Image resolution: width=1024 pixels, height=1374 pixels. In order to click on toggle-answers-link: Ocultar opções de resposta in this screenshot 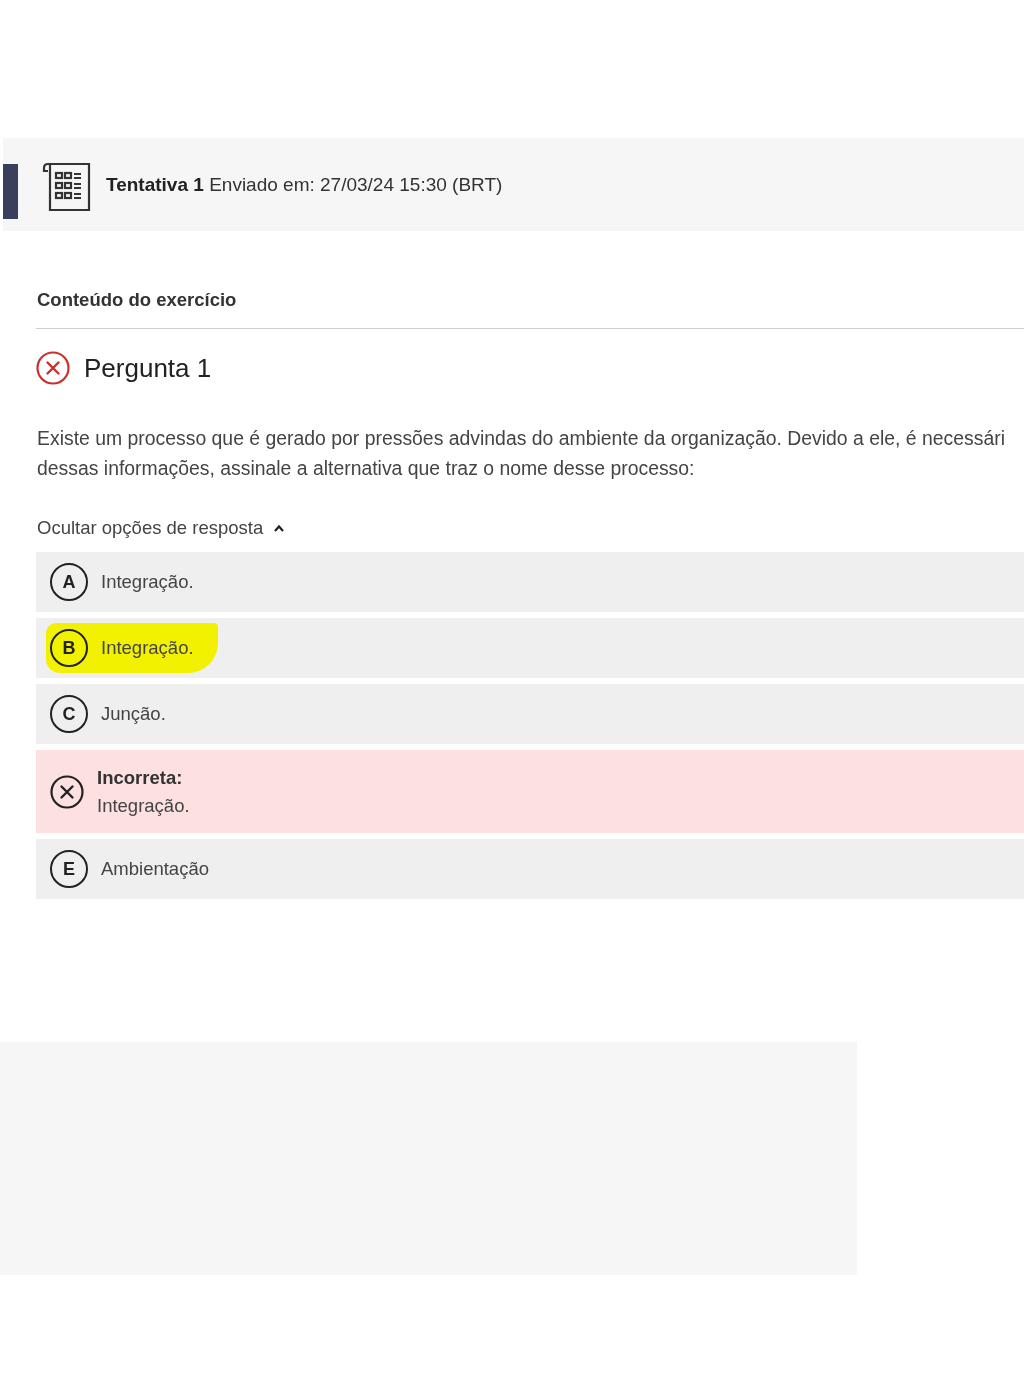, I will do `click(161, 528)`.